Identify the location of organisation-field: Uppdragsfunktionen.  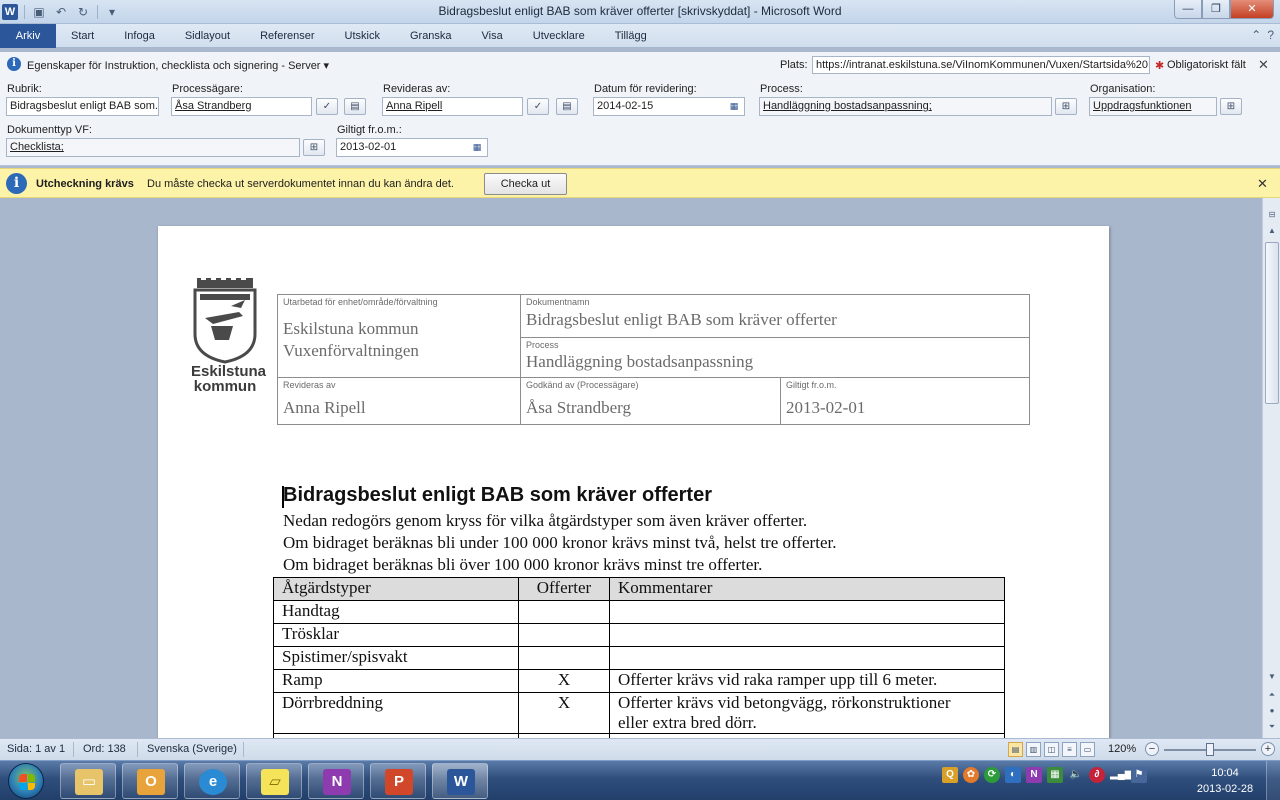
(1153, 106).